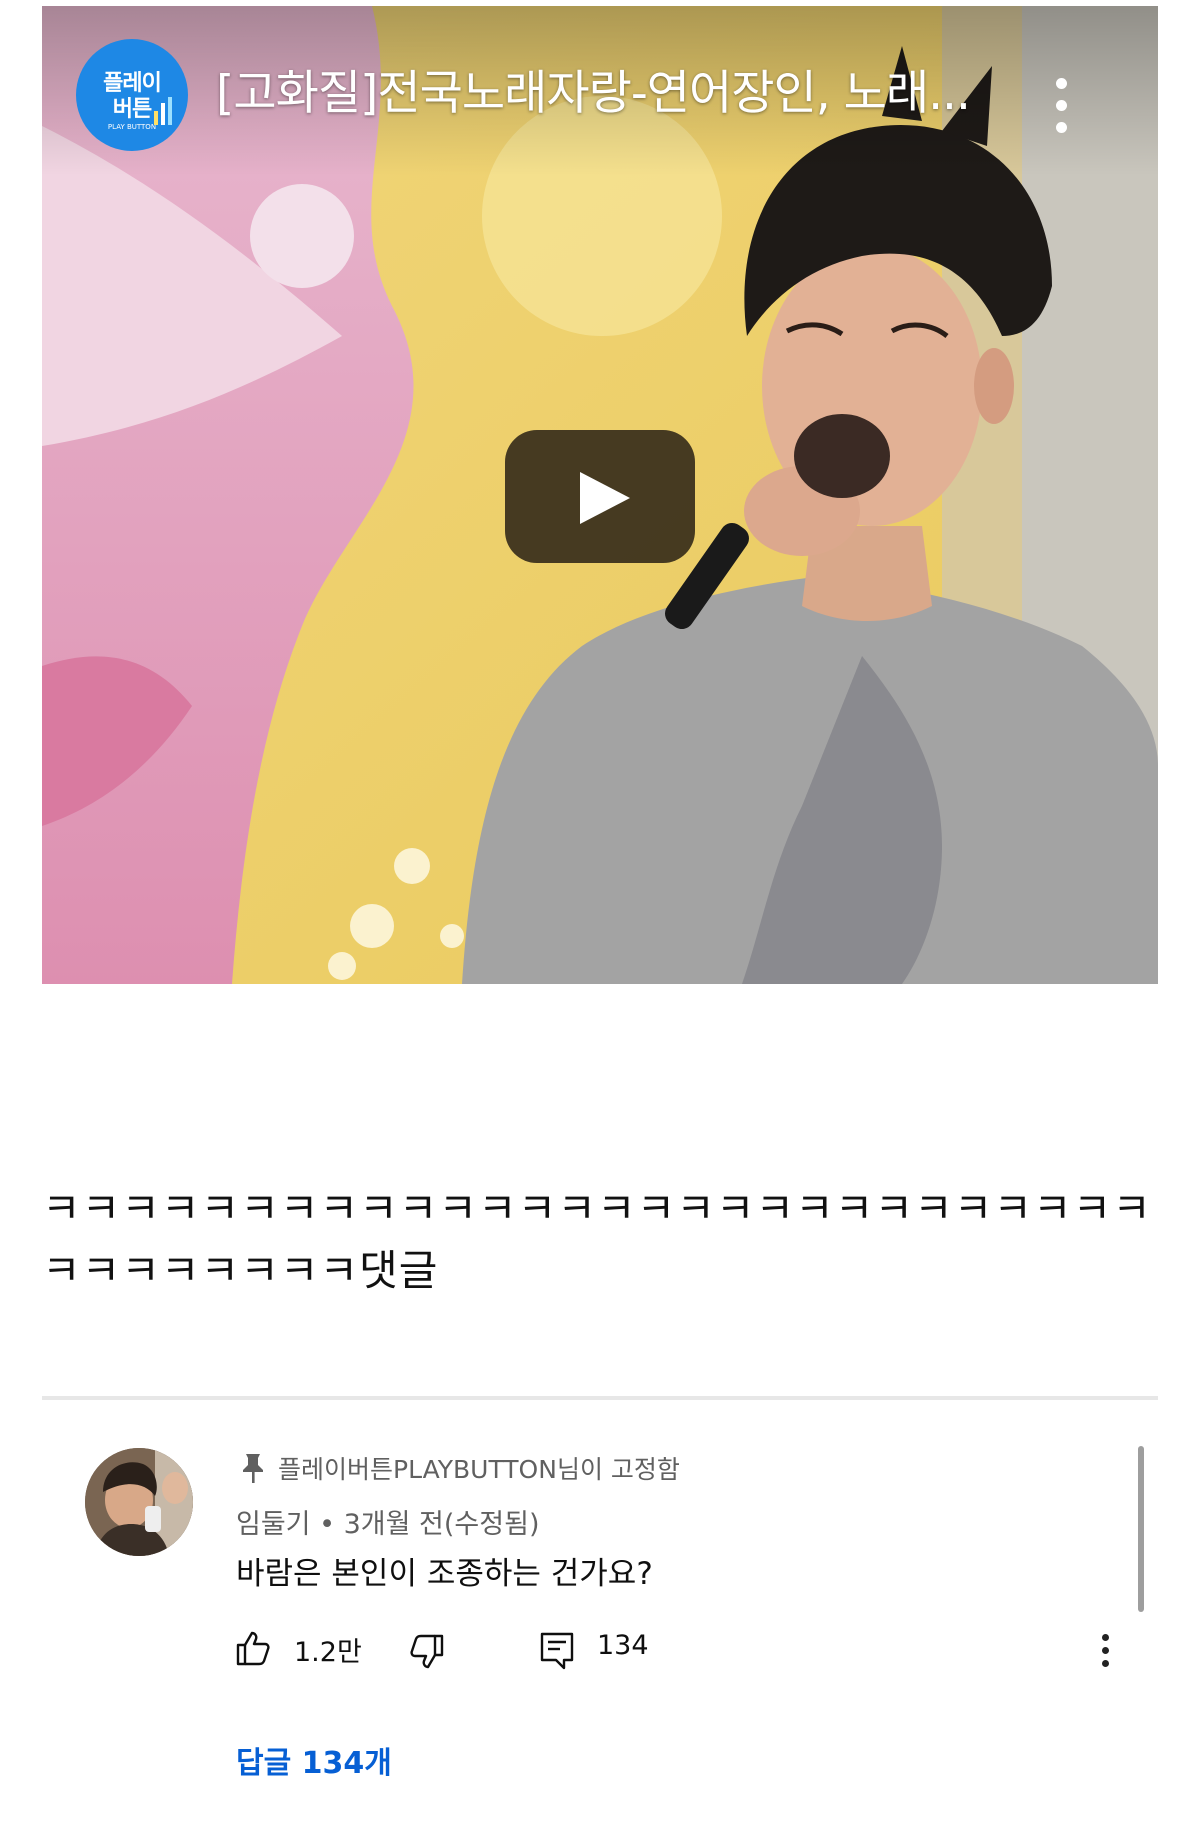  Describe the element at coordinates (597, 1239) in the screenshot. I see `post-caption: ㅋㅋㅋㅋㅋㅋㅋㅋㅋㅋㅋㅋㅋㅋㅋㅋㅋㅋㅋㅋㅋㅋㅋㅋㅋㅋㅋㅋㅋㅋㅋㅋㅋㅋㅋㅋ댓글` at that location.